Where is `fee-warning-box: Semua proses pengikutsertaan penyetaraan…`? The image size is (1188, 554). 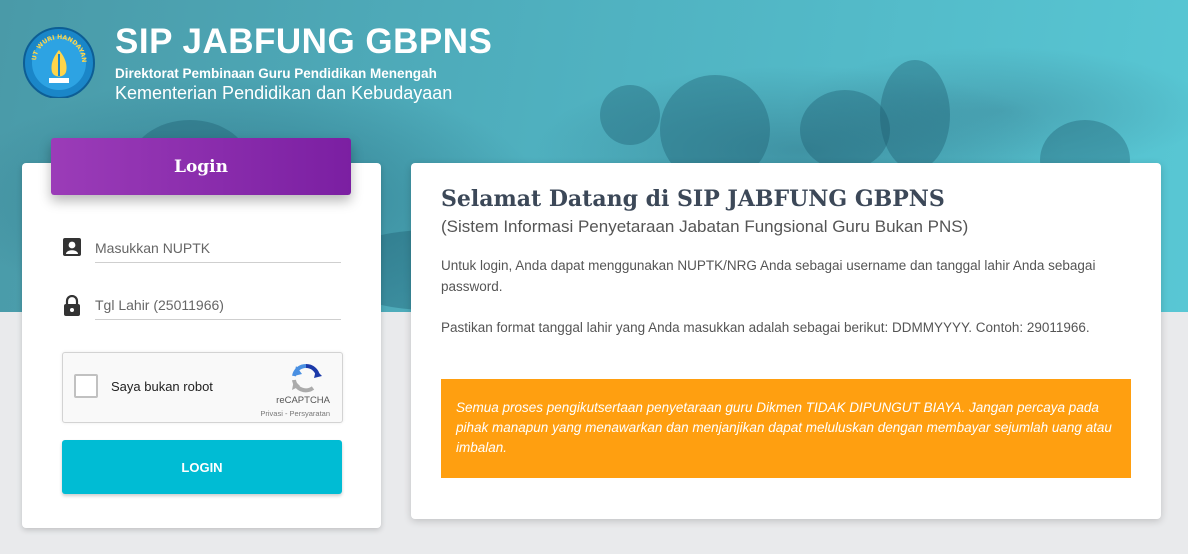 fee-warning-box: Semua proses pengikutsertaan penyetaraan… is located at coordinates (786, 428).